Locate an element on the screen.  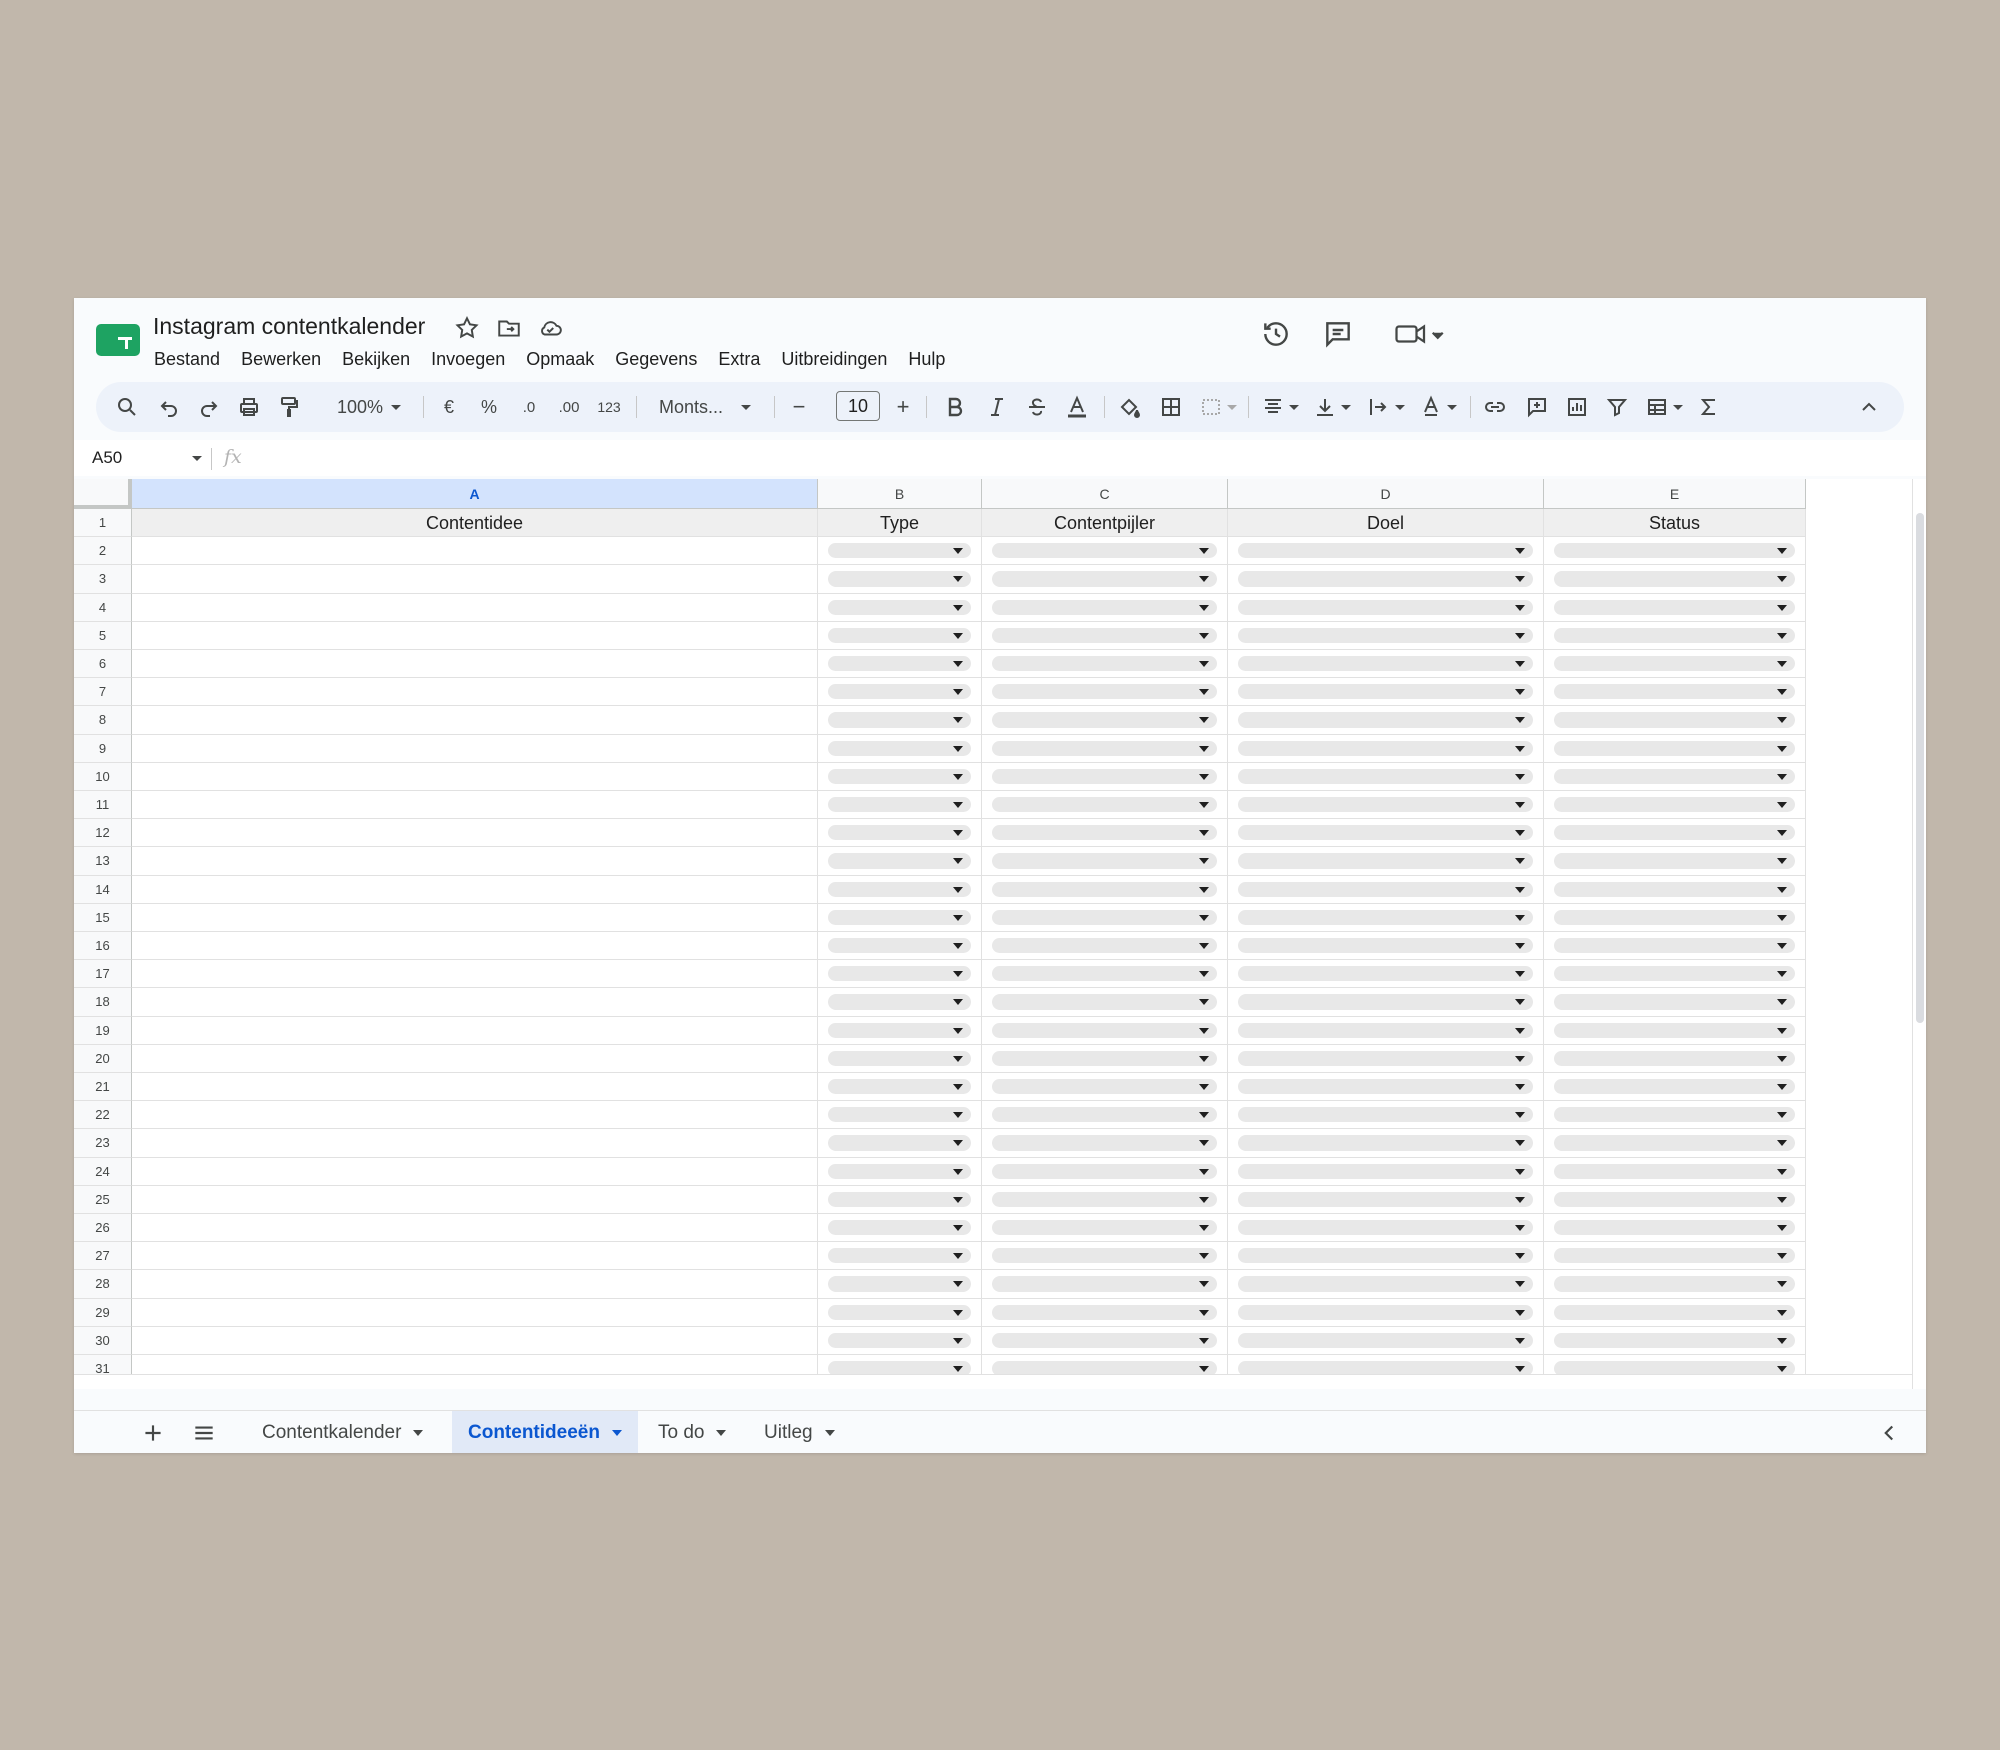
column-title-b: Type is located at coordinates (900, 523).